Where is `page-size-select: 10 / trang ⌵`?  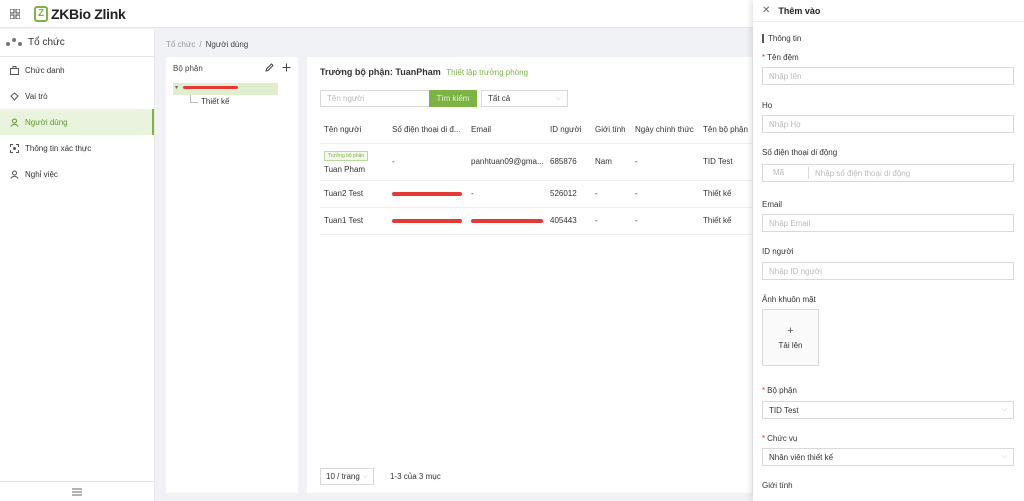
page-size-select: 10 / trang ⌵ is located at coordinates (347, 476).